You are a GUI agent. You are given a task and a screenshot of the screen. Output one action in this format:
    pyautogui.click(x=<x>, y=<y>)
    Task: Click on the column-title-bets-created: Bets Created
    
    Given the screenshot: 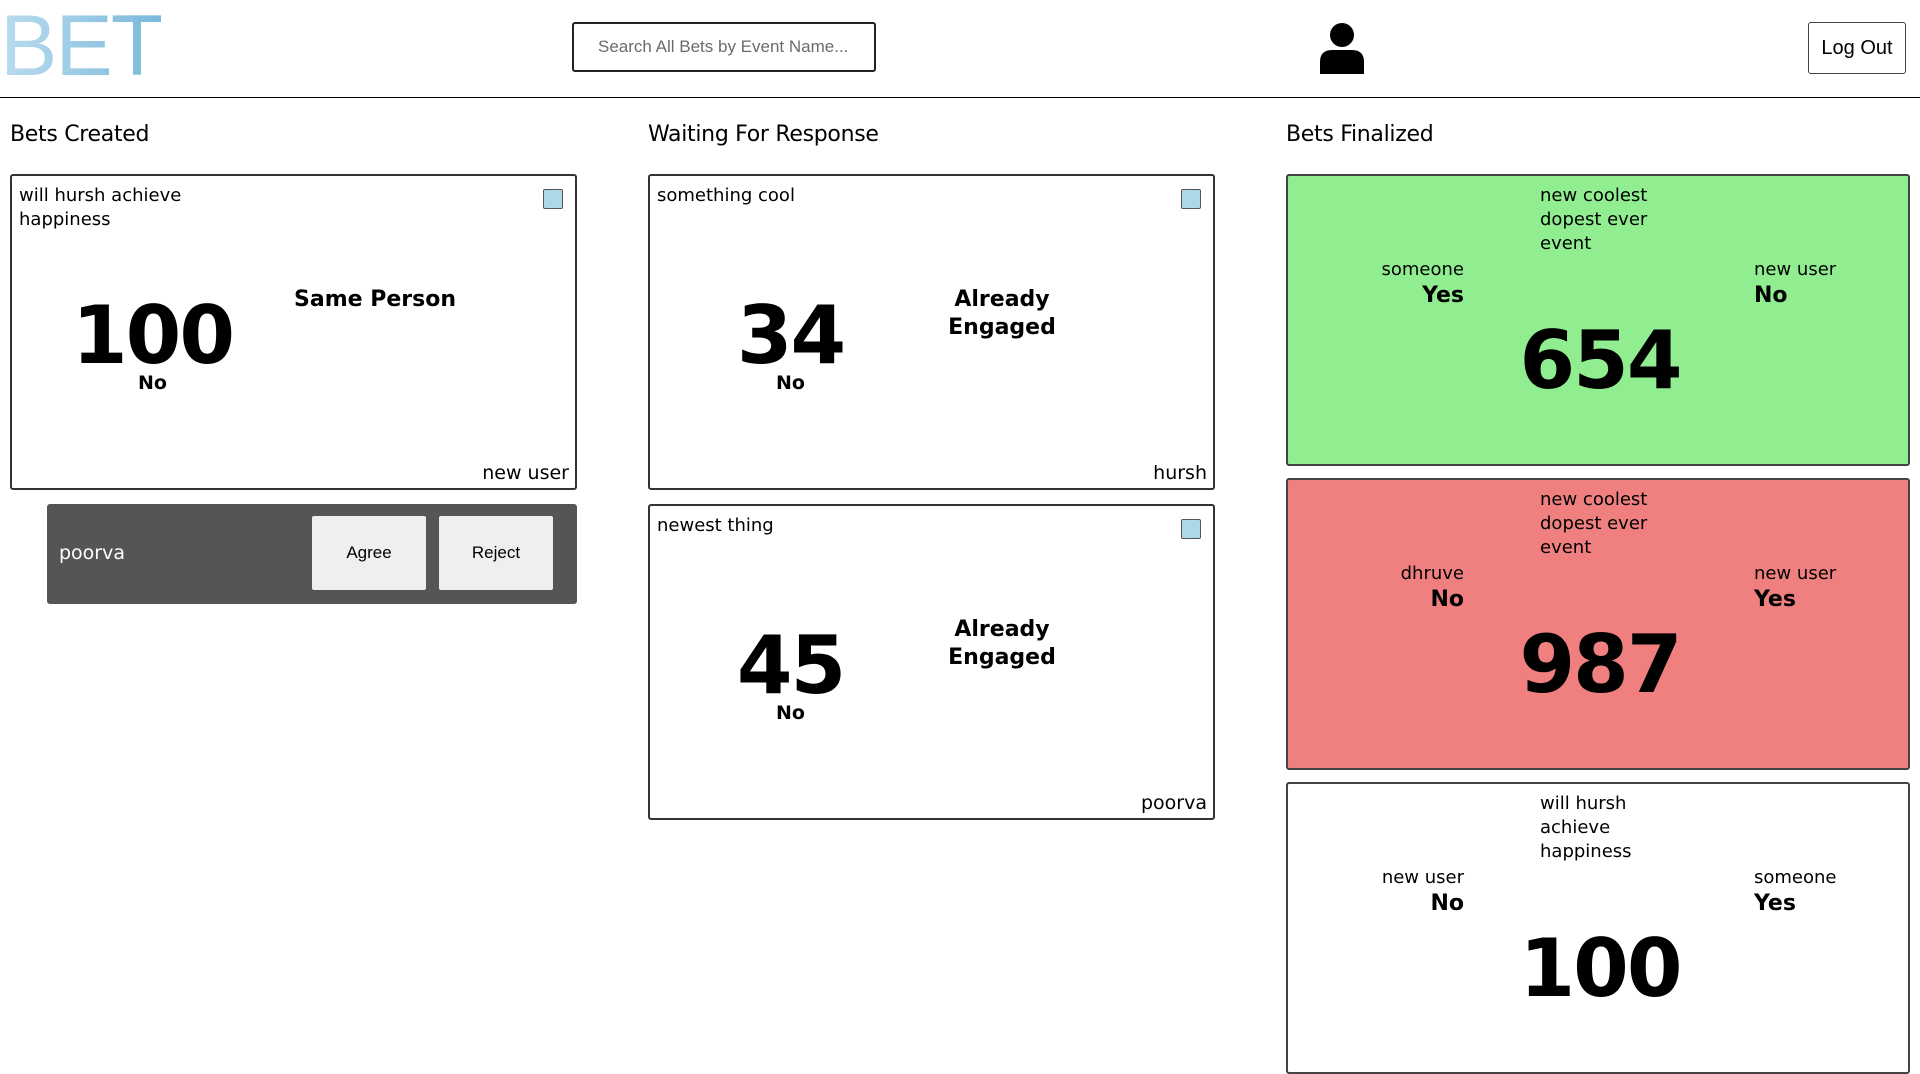 What is the action you would take?
    pyautogui.click(x=80, y=134)
    